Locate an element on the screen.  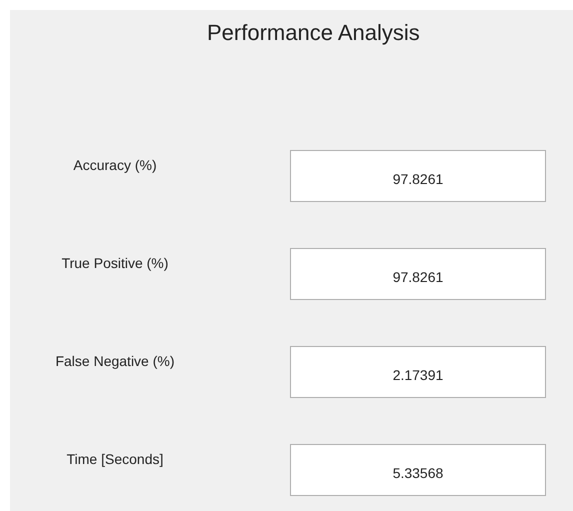
panel-title: Performance Analysis is located at coordinates (313, 33).